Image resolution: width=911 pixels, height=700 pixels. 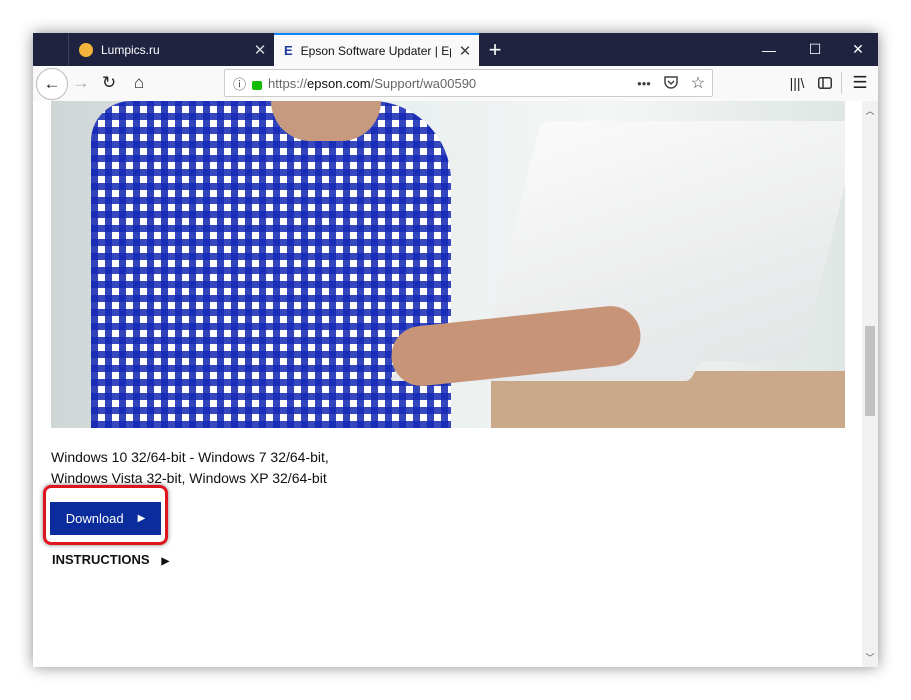 I want to click on forward-button: →, so click(x=81, y=83).